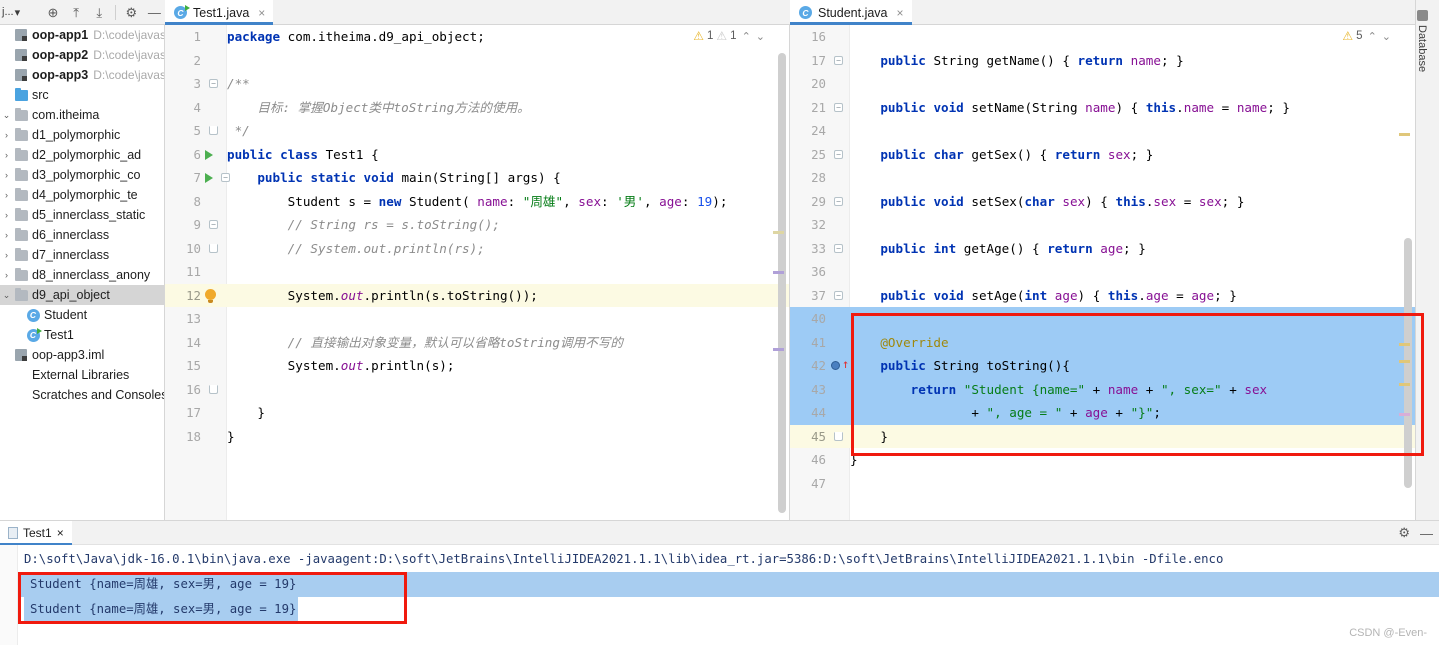 The width and height of the screenshot is (1439, 645). I want to click on tab-test1-java: C Test1.java ×, so click(219, 12).